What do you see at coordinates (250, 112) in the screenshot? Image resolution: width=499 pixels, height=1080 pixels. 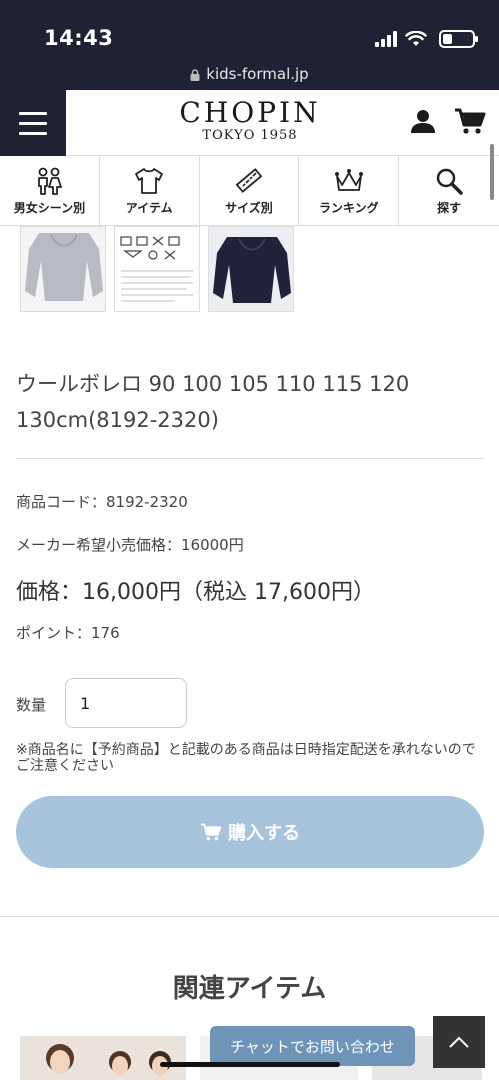 I see `brand-name: CHOPIN` at bounding box center [250, 112].